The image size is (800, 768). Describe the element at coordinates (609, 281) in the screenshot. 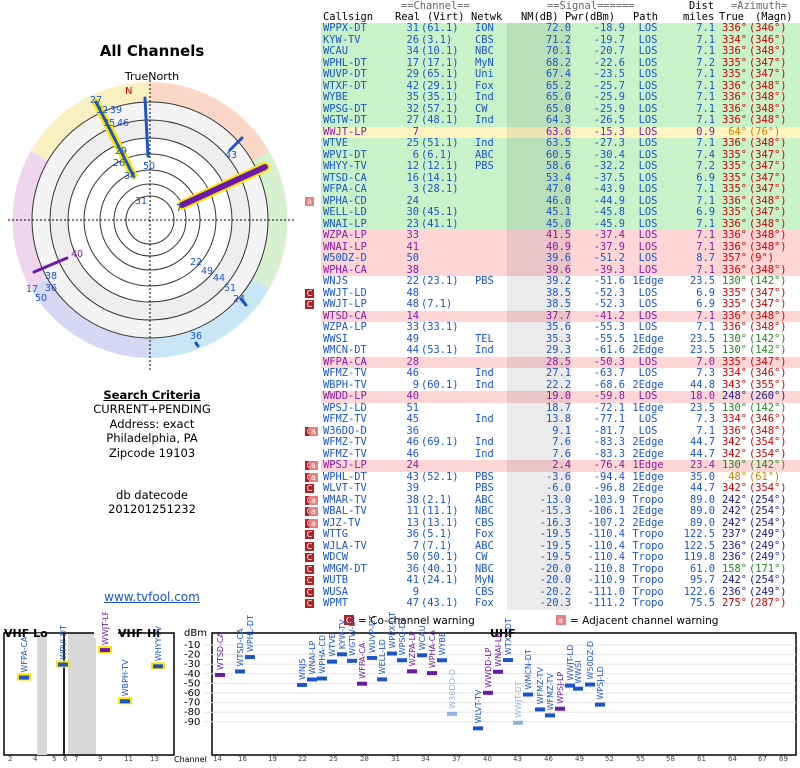

I see `signal-power: -51.6` at that location.